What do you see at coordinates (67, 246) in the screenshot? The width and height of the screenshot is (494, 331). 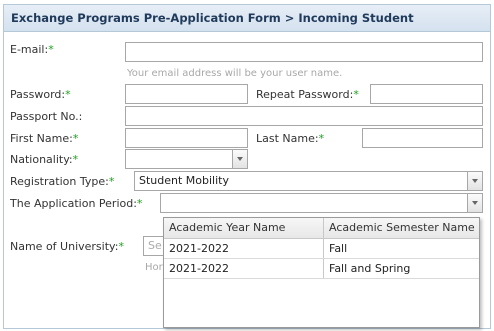 I see `university-label: Name of University:*` at bounding box center [67, 246].